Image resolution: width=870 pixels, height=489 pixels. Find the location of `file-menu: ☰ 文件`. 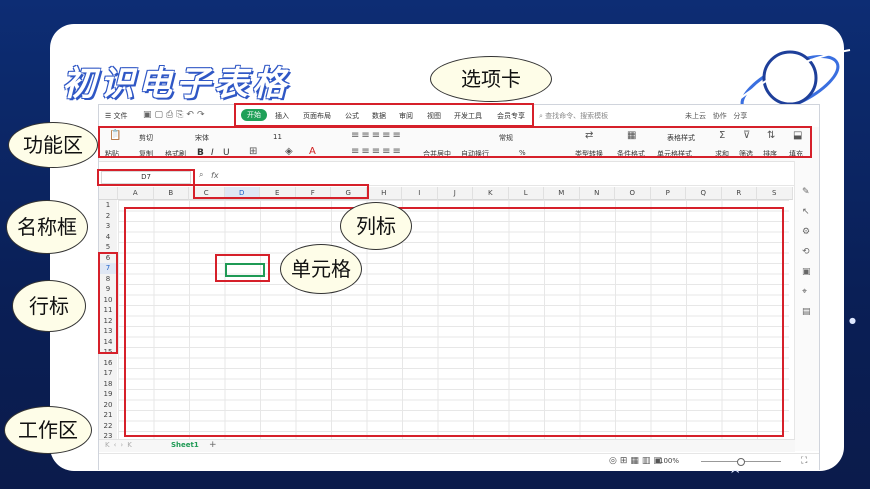

file-menu: ☰ 文件 is located at coordinates (116, 116).